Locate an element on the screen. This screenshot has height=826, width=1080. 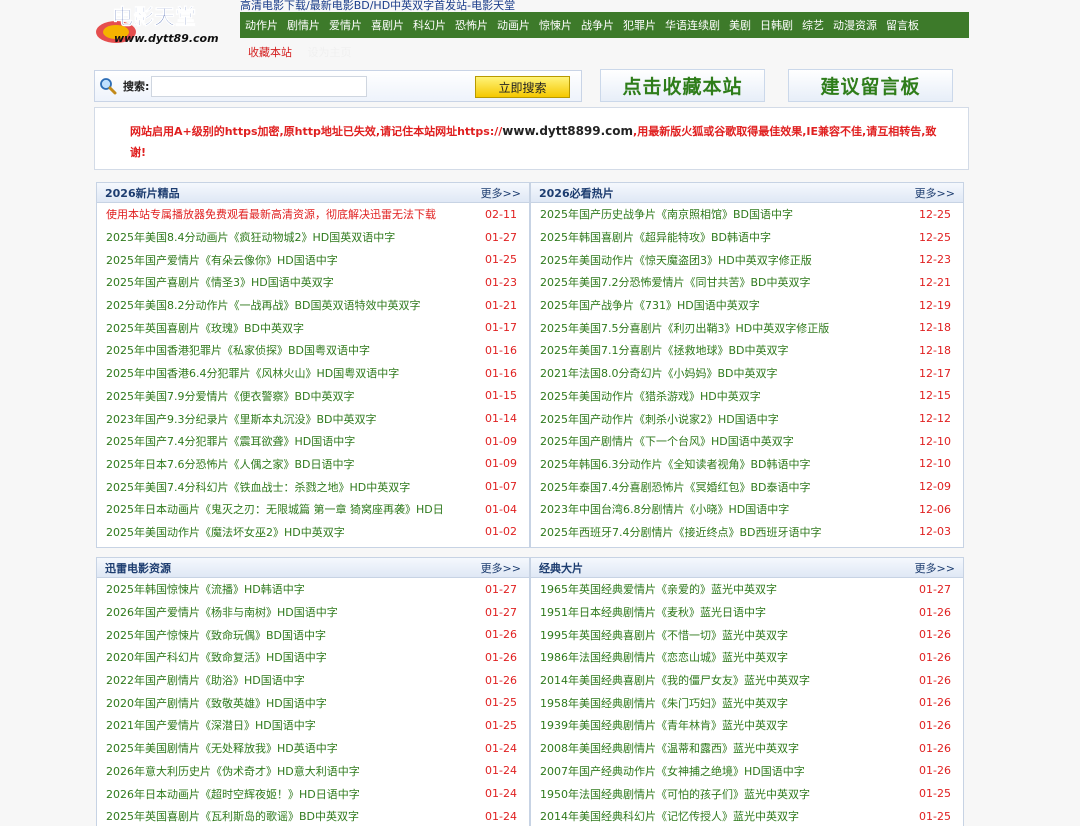
movie-link: 2025年美国动作片《魔法坏女巫2》HD中英双字 is located at coordinates (225, 532).